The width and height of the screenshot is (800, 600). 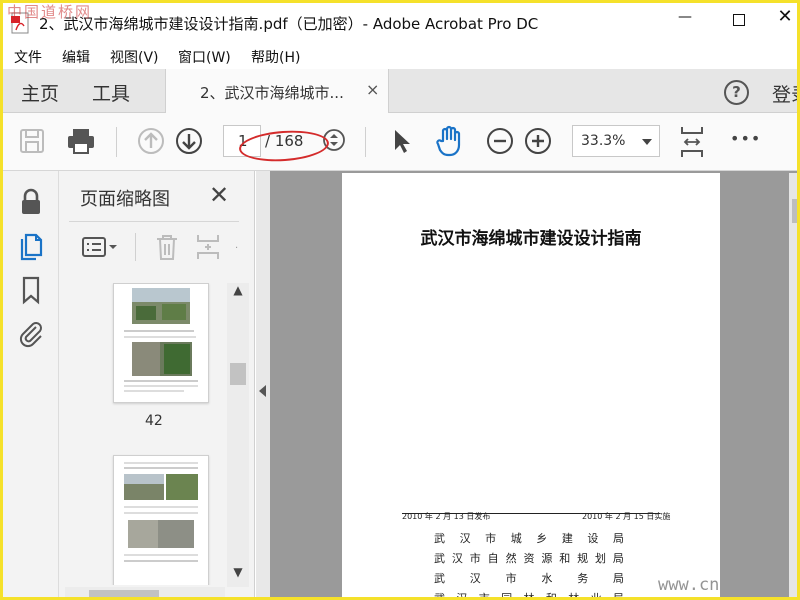 I want to click on previous-page-icon, so click(x=151, y=141).